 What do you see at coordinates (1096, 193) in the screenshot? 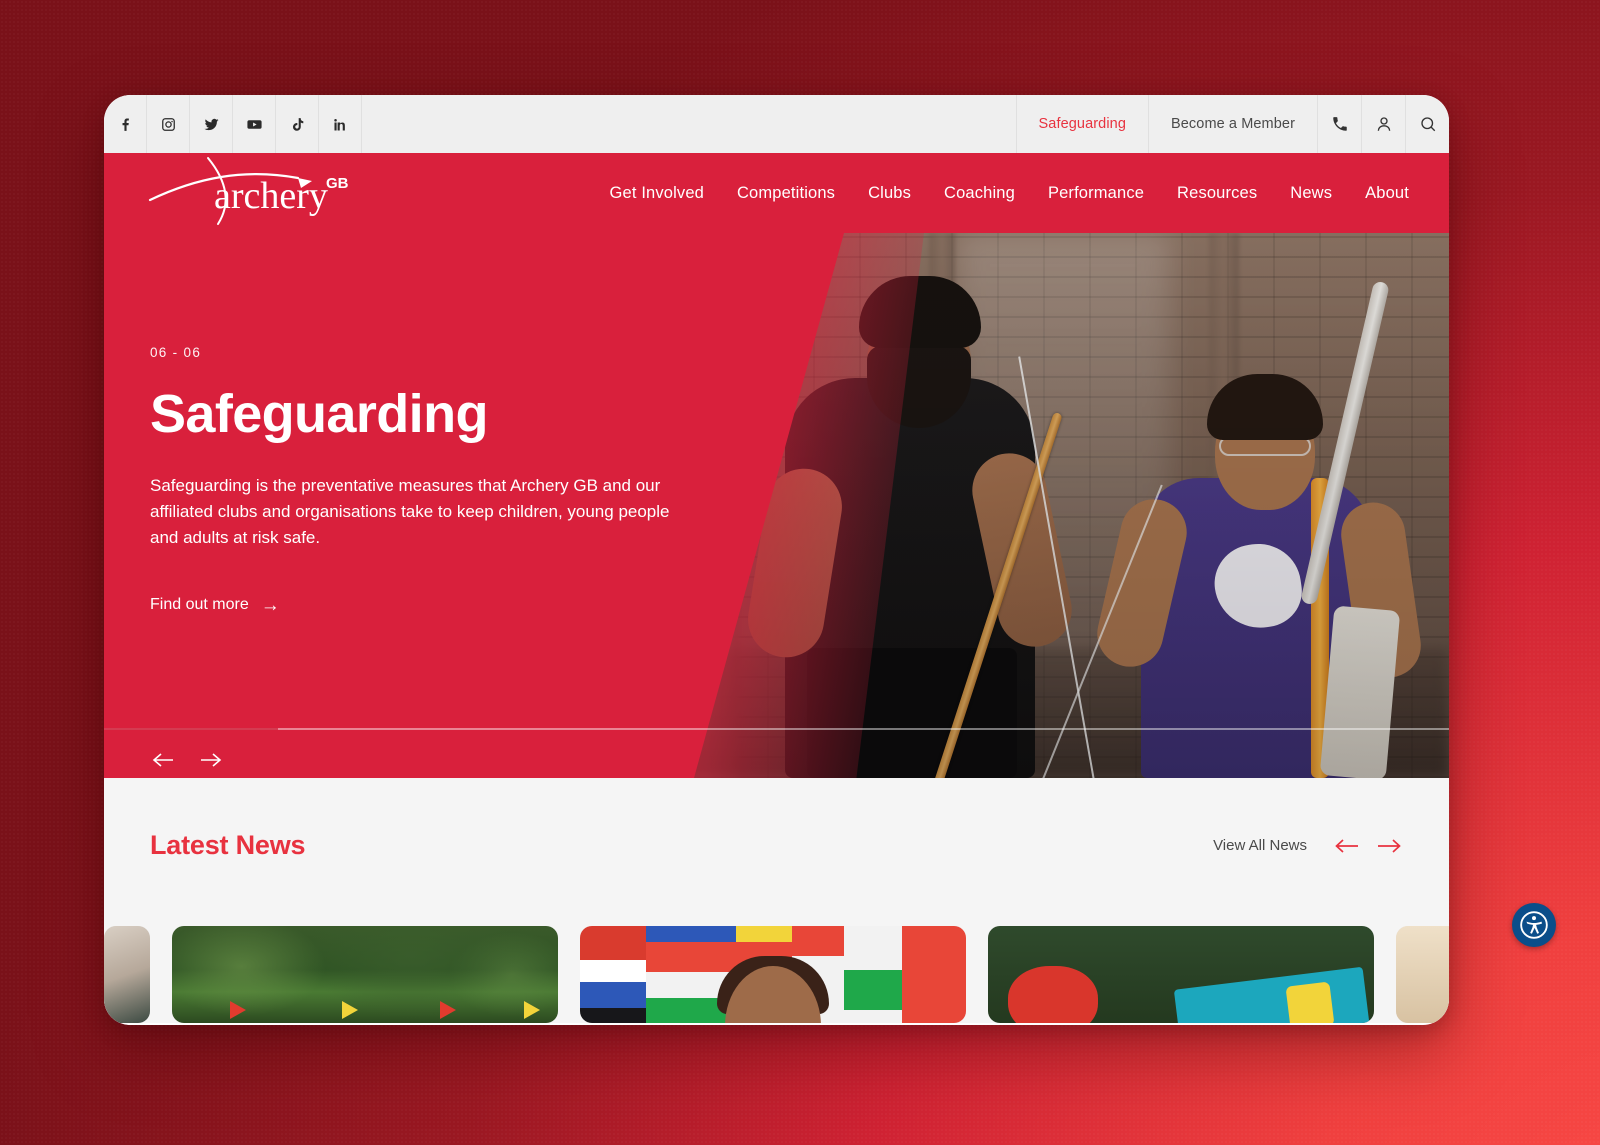
I see `nav-item-performance: Performance` at bounding box center [1096, 193].